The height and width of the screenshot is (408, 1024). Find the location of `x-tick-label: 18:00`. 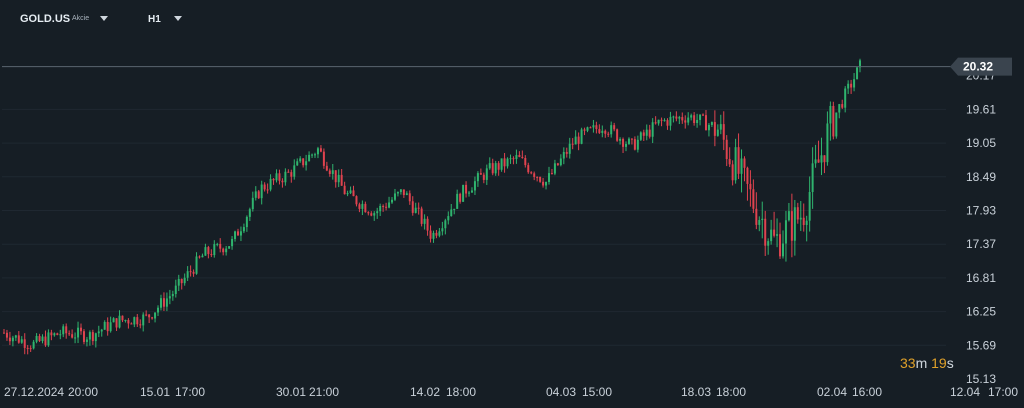

x-tick-label: 18:00 is located at coordinates (461, 392).